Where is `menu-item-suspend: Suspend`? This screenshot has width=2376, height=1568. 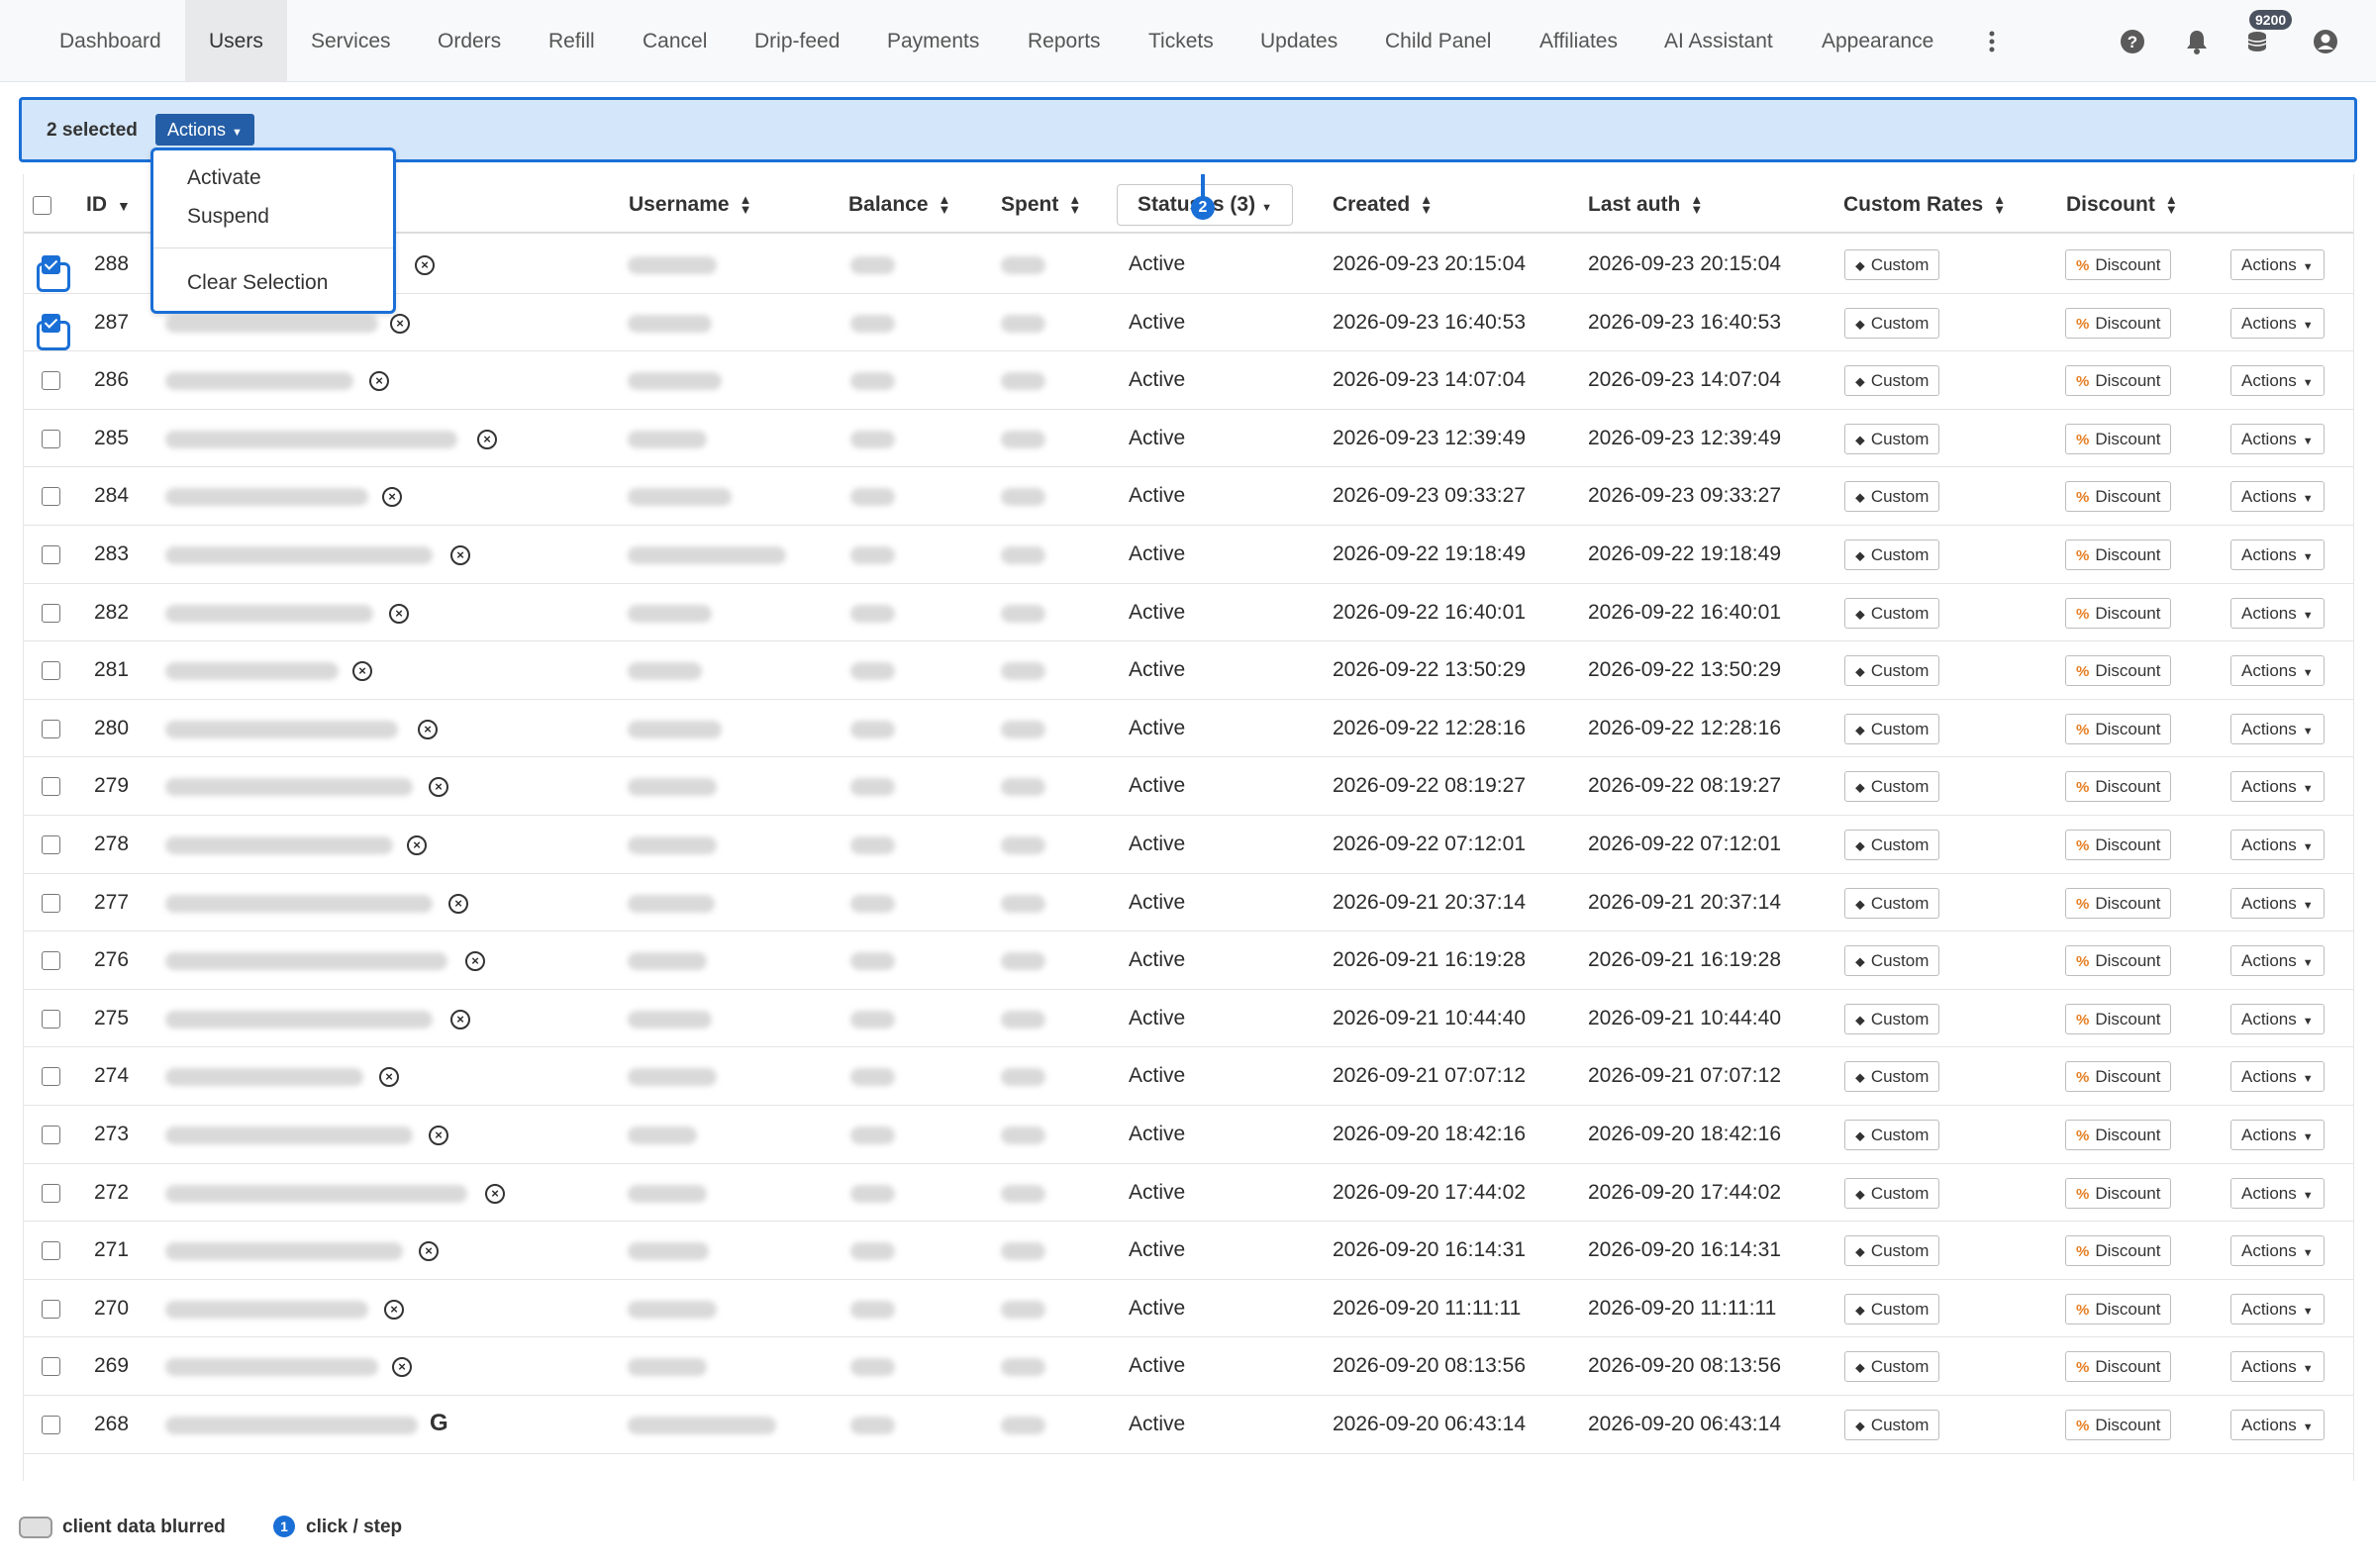 menu-item-suspend: Suspend is located at coordinates (228, 217).